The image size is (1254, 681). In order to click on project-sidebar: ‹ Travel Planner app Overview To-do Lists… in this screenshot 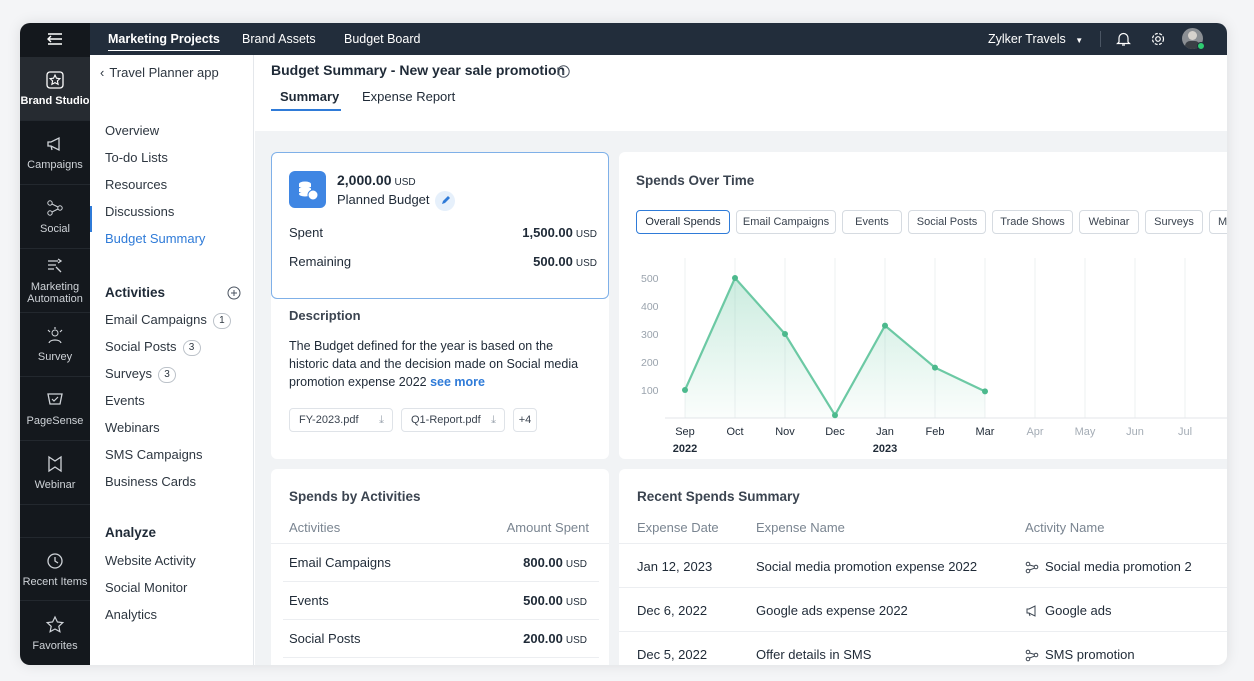, I will do `click(172, 360)`.